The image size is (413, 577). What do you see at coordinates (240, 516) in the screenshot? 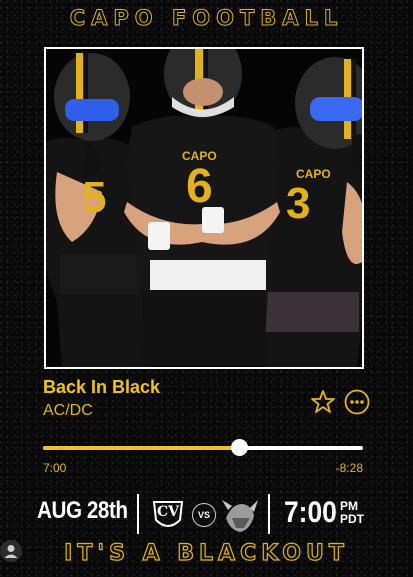
I see `viking-logo-icon` at bounding box center [240, 516].